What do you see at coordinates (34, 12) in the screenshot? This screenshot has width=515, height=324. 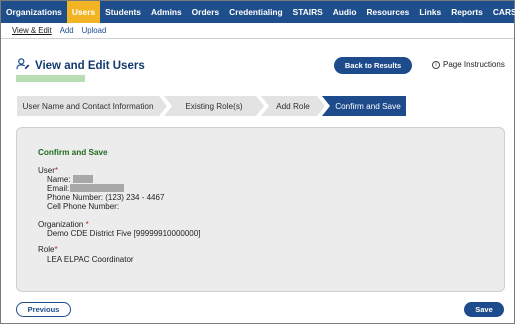 I see `nav-item-organizations: Organizations` at bounding box center [34, 12].